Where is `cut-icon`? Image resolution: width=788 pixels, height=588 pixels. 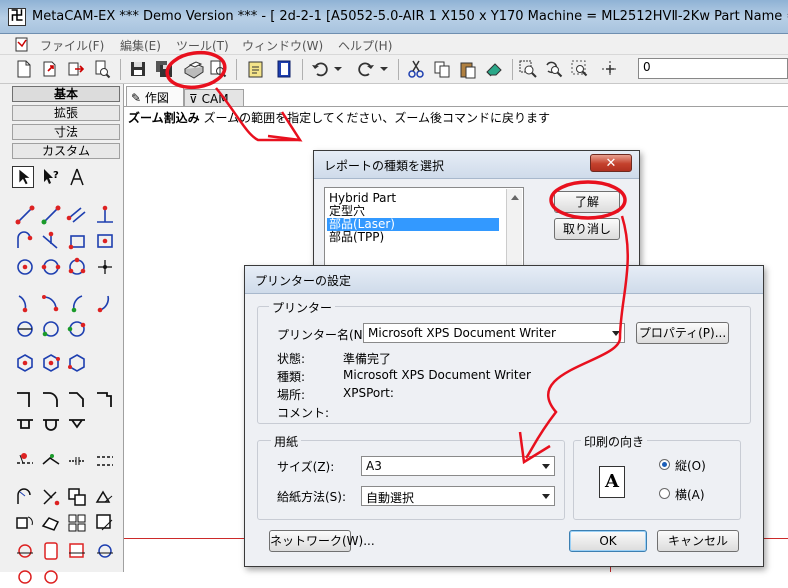 cut-icon is located at coordinates (416, 69).